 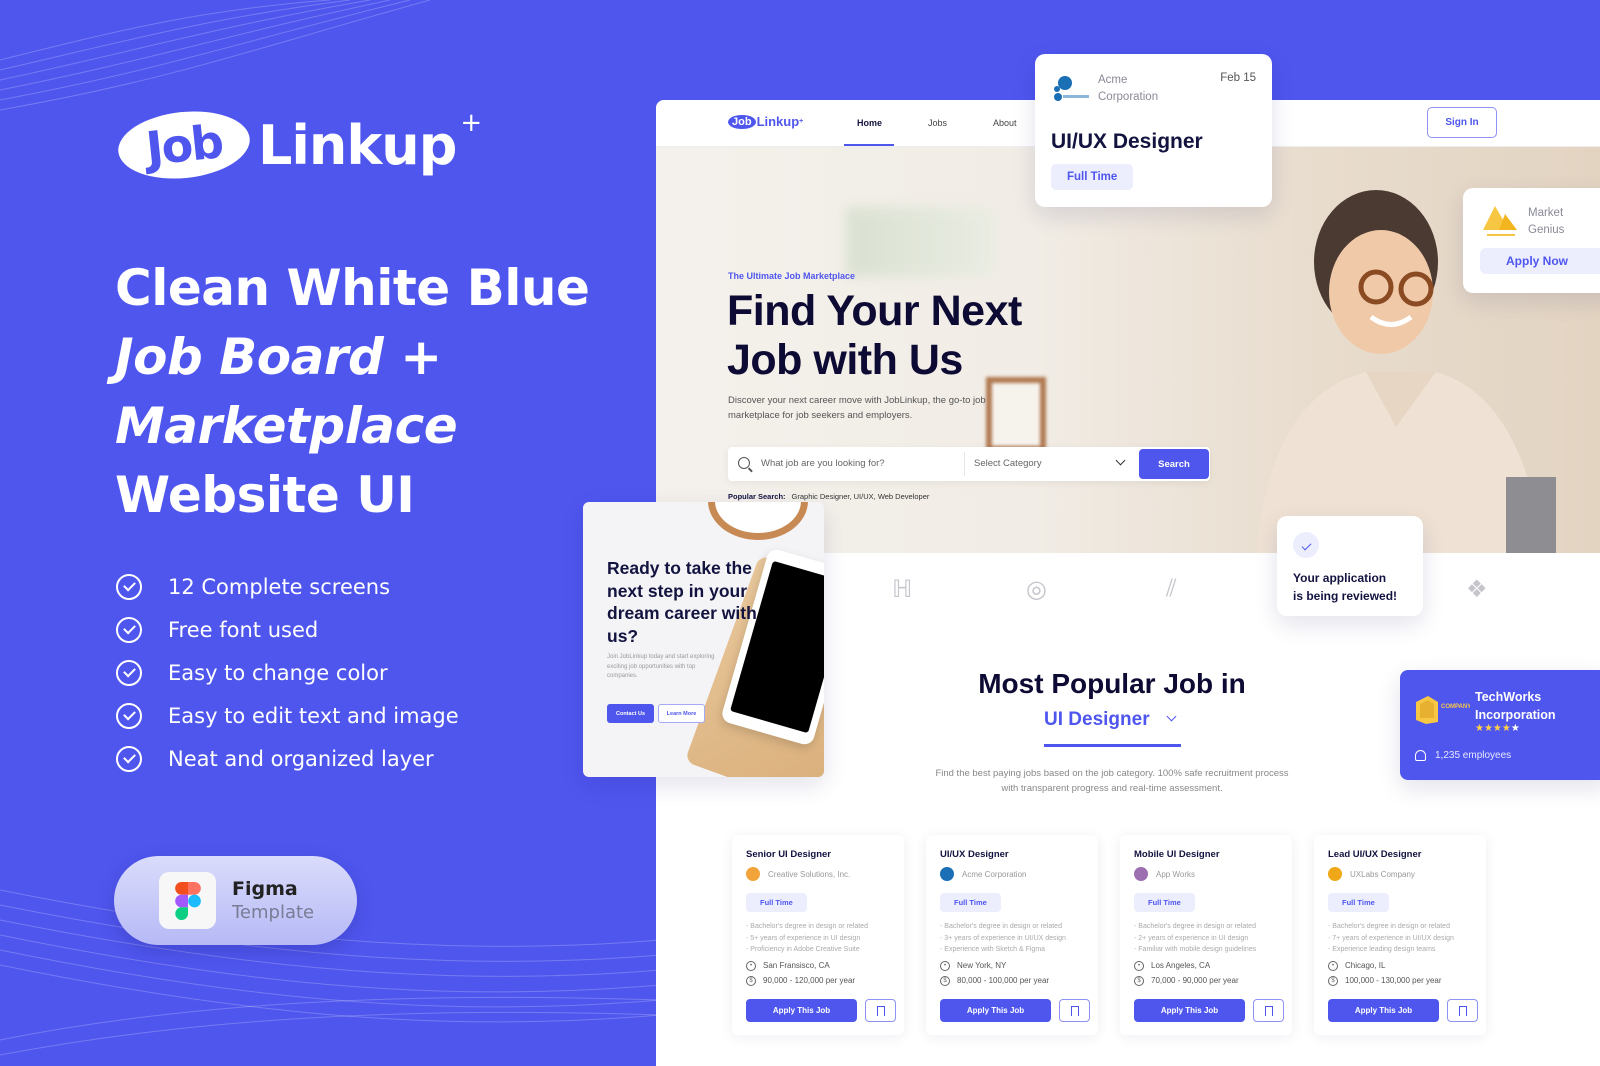 I want to click on figma-template-badge: Figma Template, so click(x=235, y=900).